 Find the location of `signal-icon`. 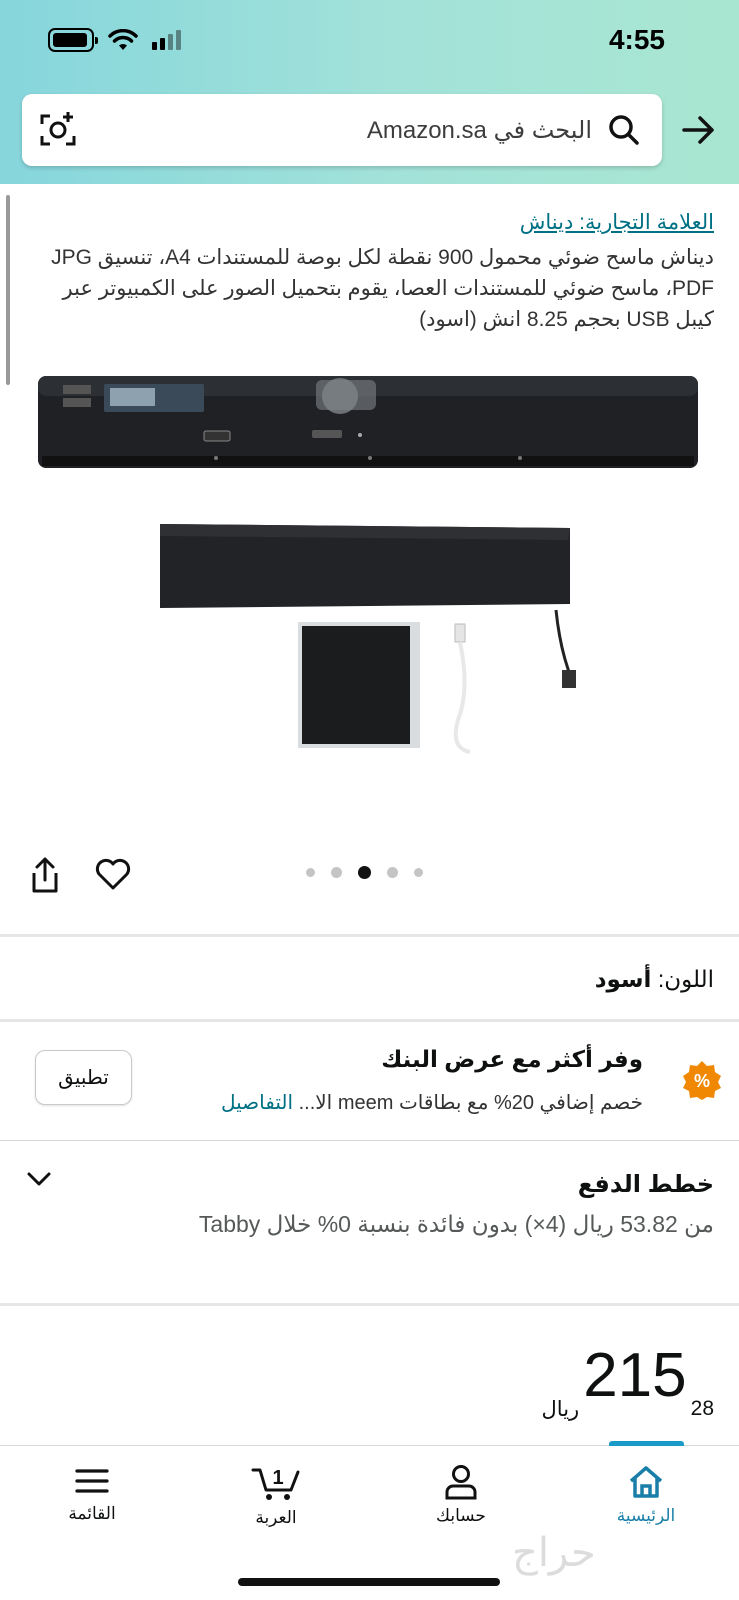

signal-icon is located at coordinates (166, 40).